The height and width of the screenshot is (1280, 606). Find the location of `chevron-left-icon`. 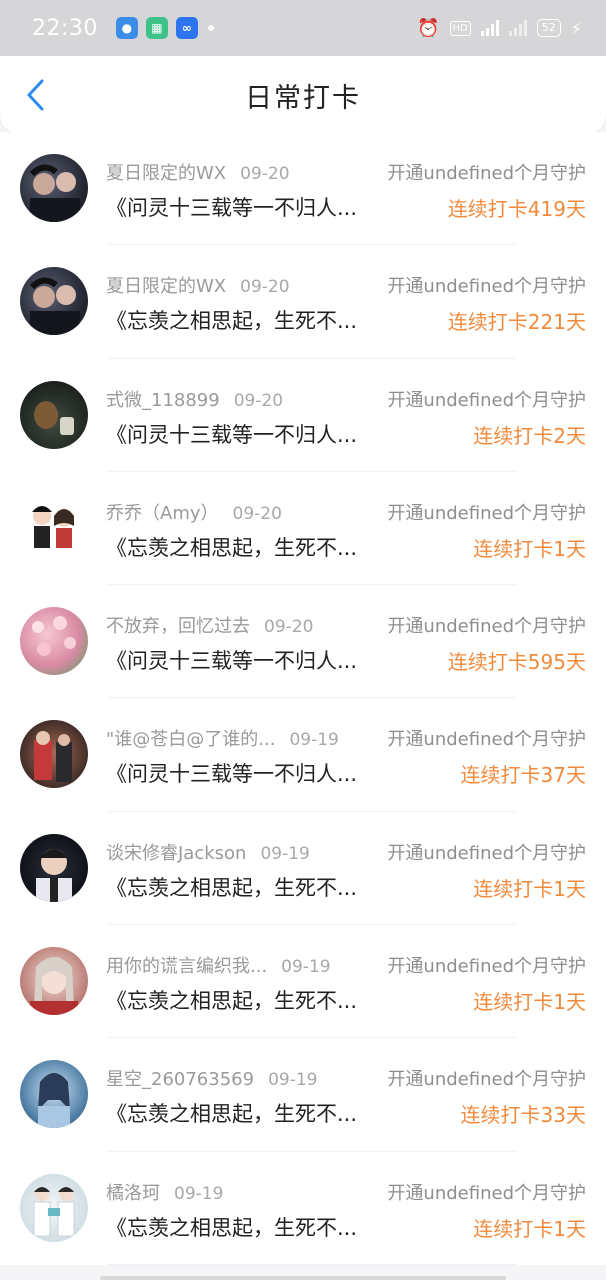

chevron-left-icon is located at coordinates (35, 95).